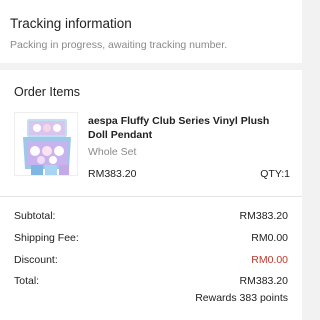  What do you see at coordinates (263, 281) in the screenshot?
I see `total-value: RM383.20` at bounding box center [263, 281].